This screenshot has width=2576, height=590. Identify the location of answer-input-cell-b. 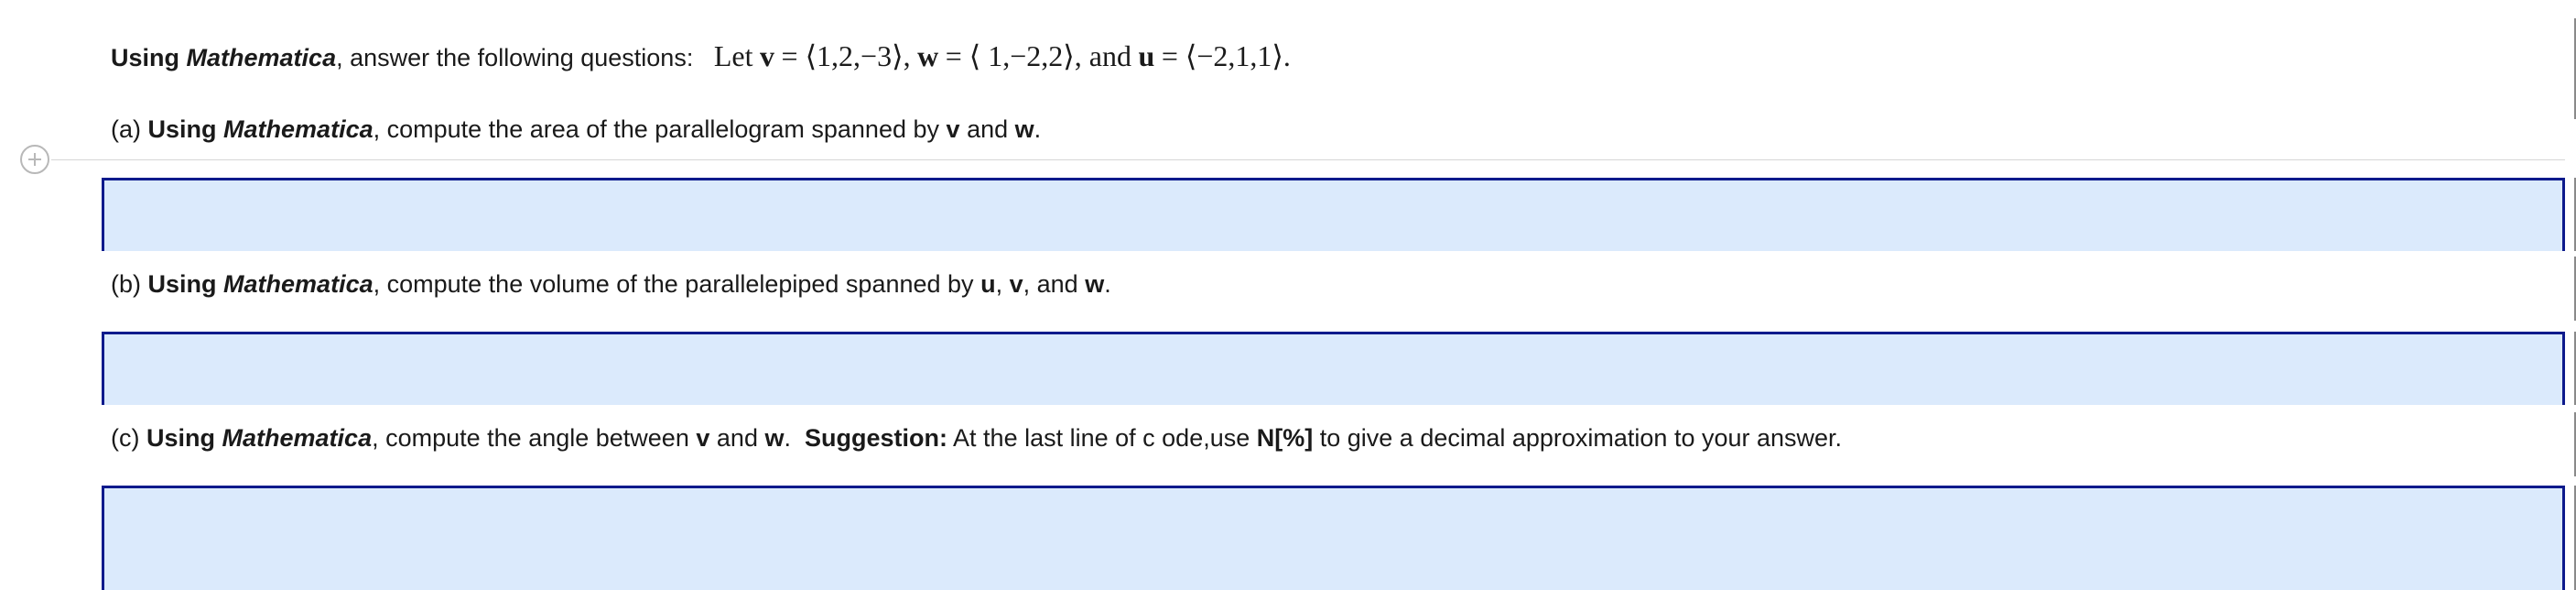
(1334, 368).